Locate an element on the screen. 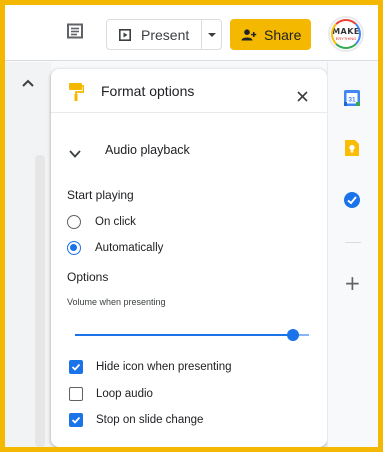 The height and width of the screenshot is (452, 383). share-button: Share is located at coordinates (270, 34).